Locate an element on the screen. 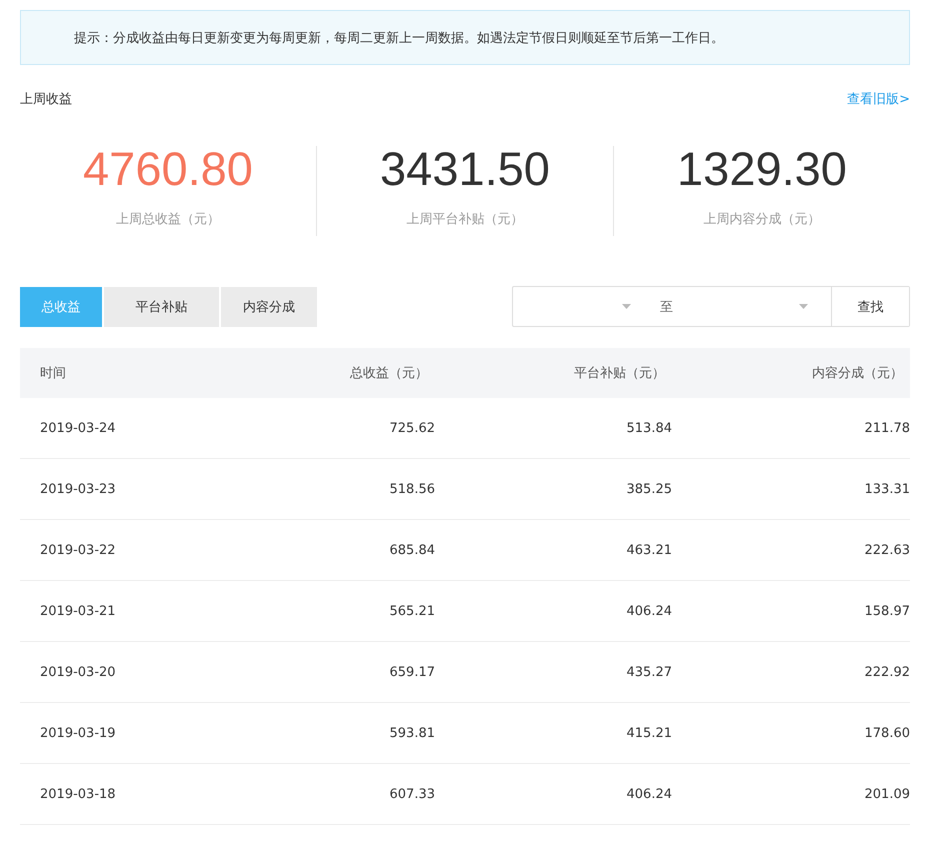  table-cell-text: 2019-03-18 is located at coordinates (78, 794).